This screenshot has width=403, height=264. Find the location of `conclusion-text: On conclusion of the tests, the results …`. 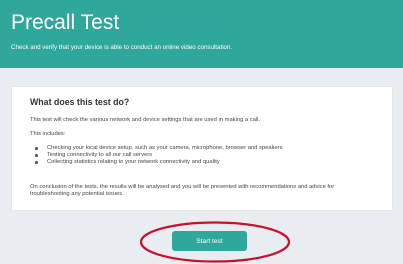

conclusion-text: On conclusion of the tests, the results … is located at coordinates (182, 190).